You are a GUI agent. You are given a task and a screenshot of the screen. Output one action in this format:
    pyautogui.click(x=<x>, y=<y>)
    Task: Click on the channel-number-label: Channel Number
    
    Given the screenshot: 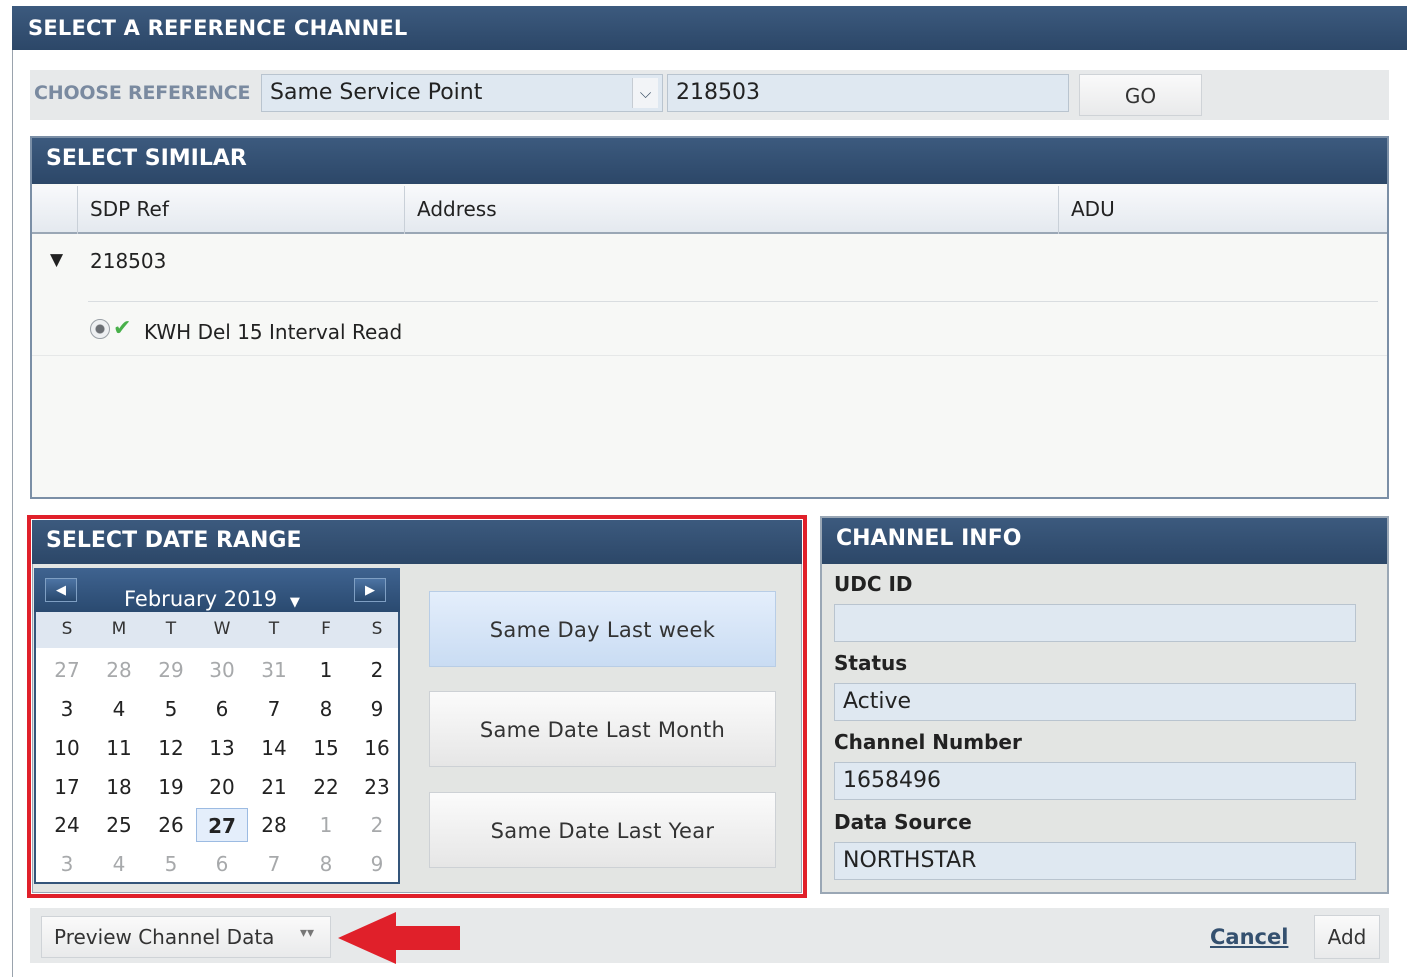 What is the action you would take?
    pyautogui.click(x=928, y=742)
    